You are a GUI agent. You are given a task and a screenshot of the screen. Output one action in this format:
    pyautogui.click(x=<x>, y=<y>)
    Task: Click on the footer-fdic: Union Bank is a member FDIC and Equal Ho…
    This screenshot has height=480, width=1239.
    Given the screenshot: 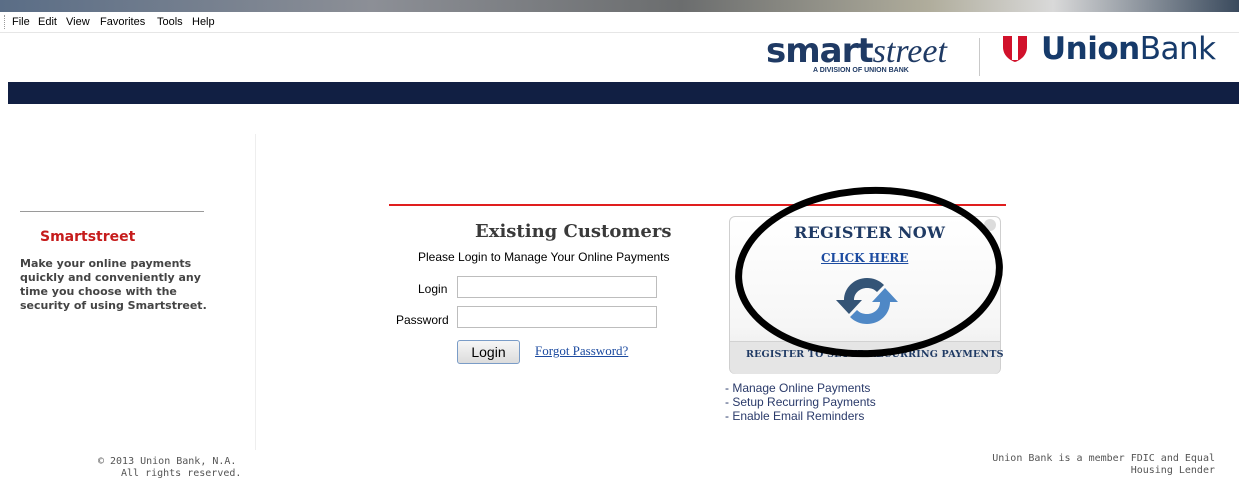 What is the action you would take?
    pyautogui.click(x=1100, y=465)
    